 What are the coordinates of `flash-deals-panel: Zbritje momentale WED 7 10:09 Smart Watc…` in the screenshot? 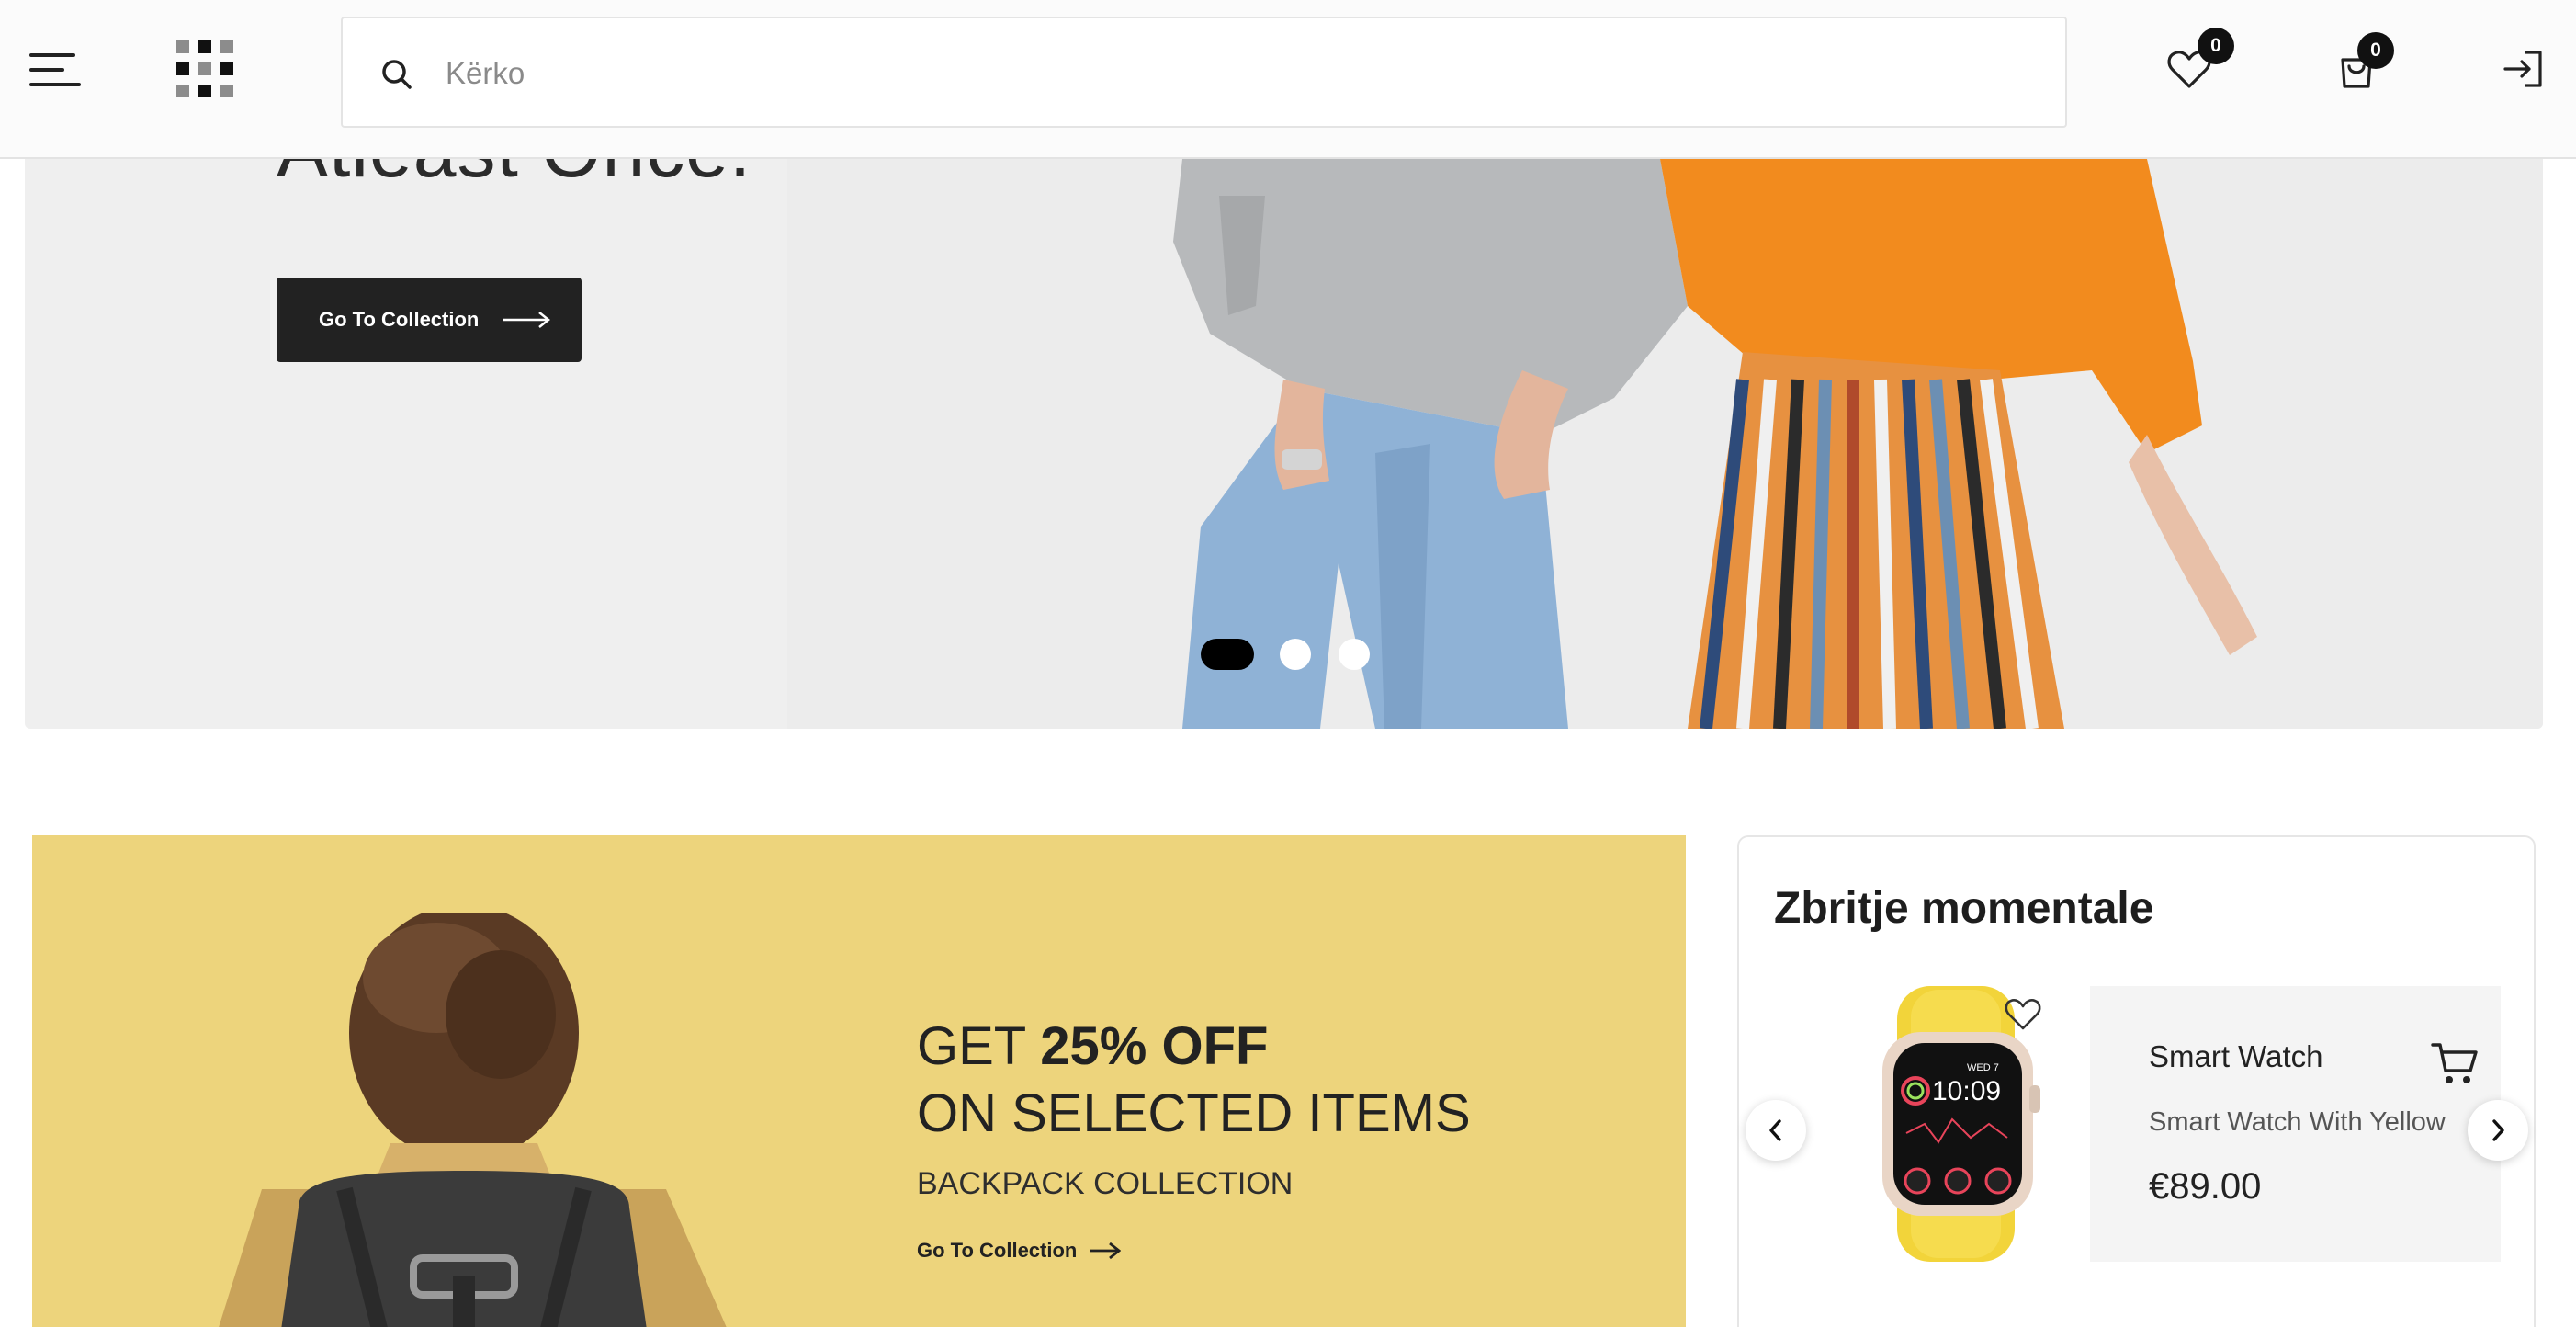 It's located at (2136, 1081).